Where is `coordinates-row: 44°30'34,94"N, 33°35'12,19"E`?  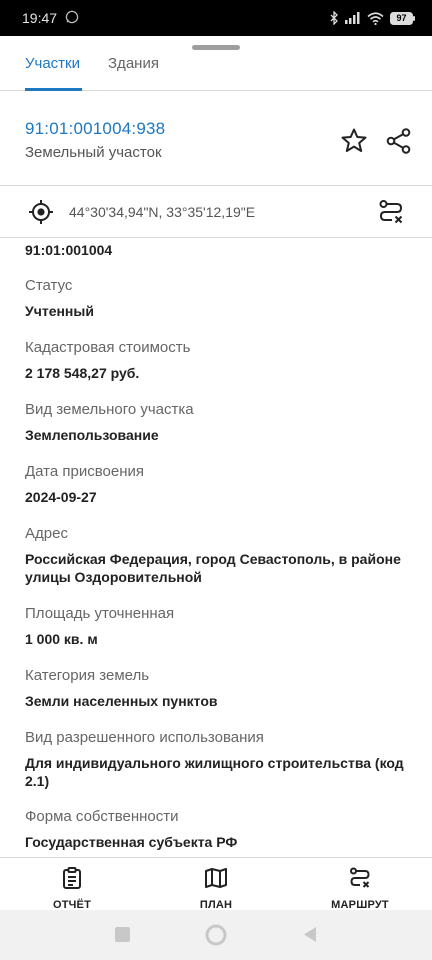
coordinates-row: 44°30'34,94"N, 33°35'12,19"E is located at coordinates (216, 212).